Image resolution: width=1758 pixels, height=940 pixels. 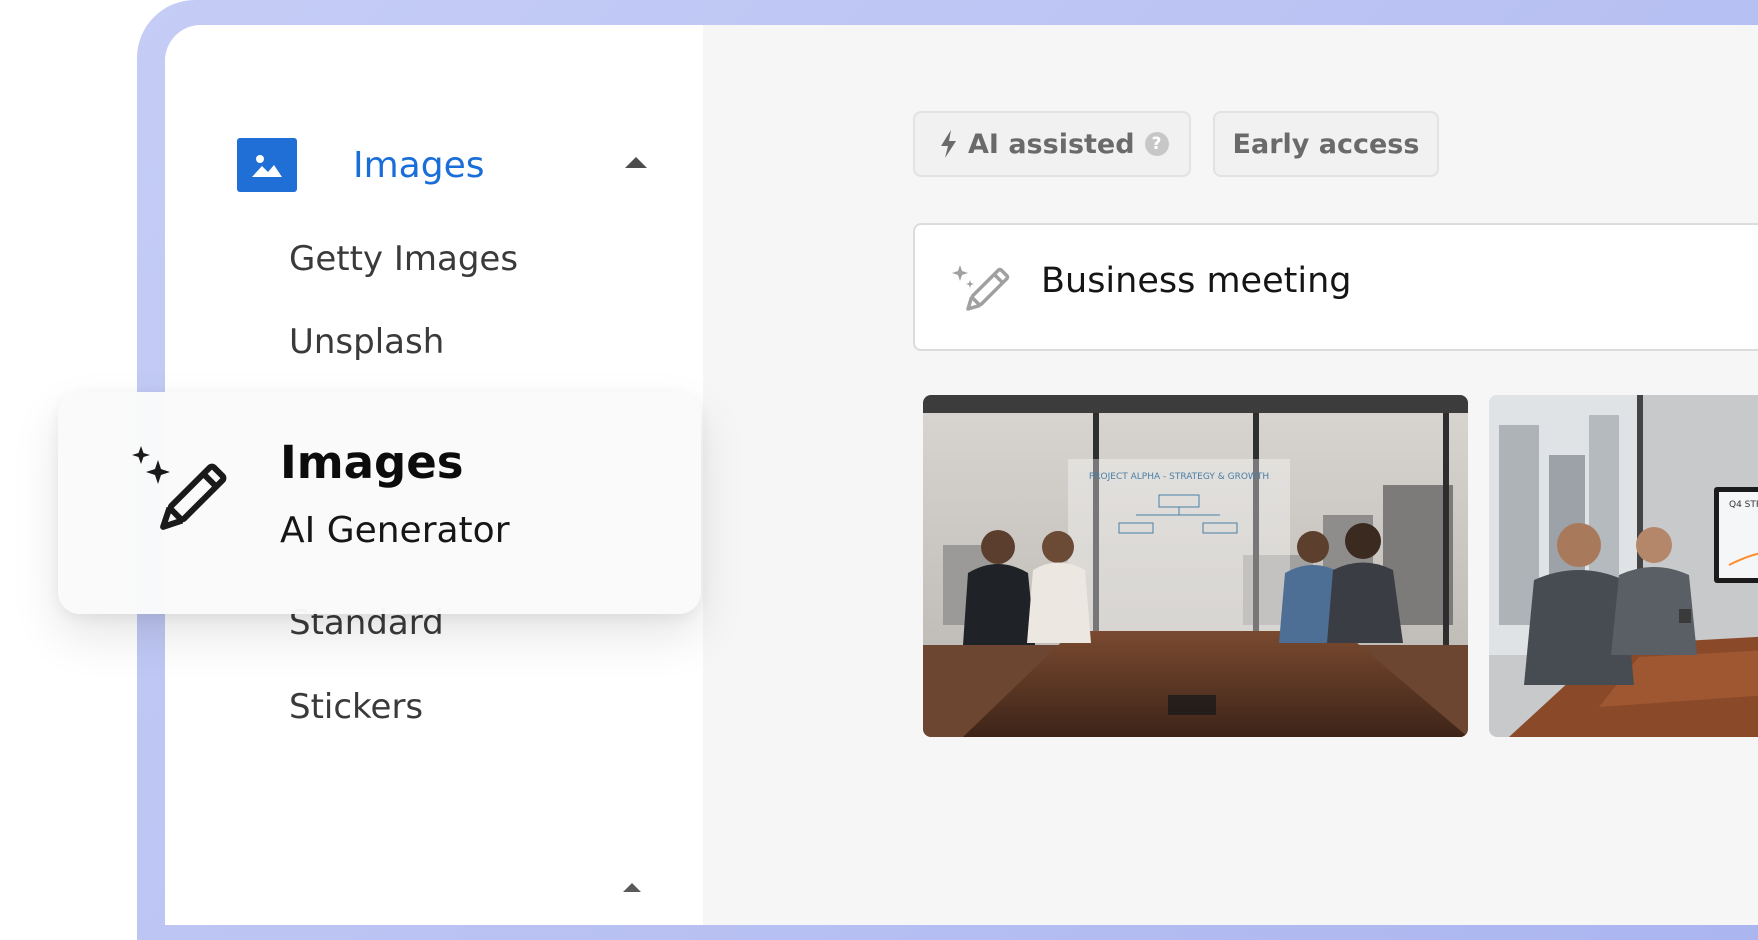 What do you see at coordinates (1196, 281) in the screenshot?
I see `prompt-value: Business meeting` at bounding box center [1196, 281].